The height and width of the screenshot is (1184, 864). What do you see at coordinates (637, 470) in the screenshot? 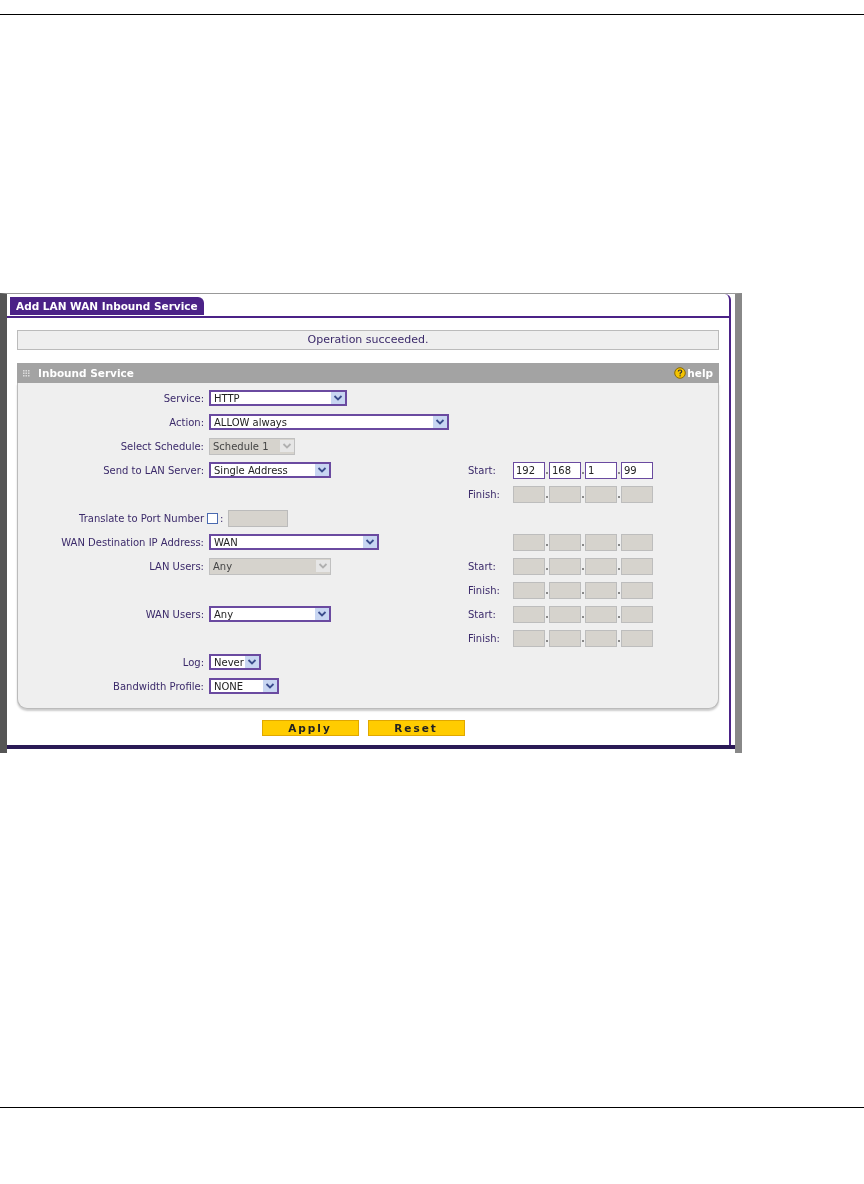
I see `octet-field: 99` at bounding box center [637, 470].